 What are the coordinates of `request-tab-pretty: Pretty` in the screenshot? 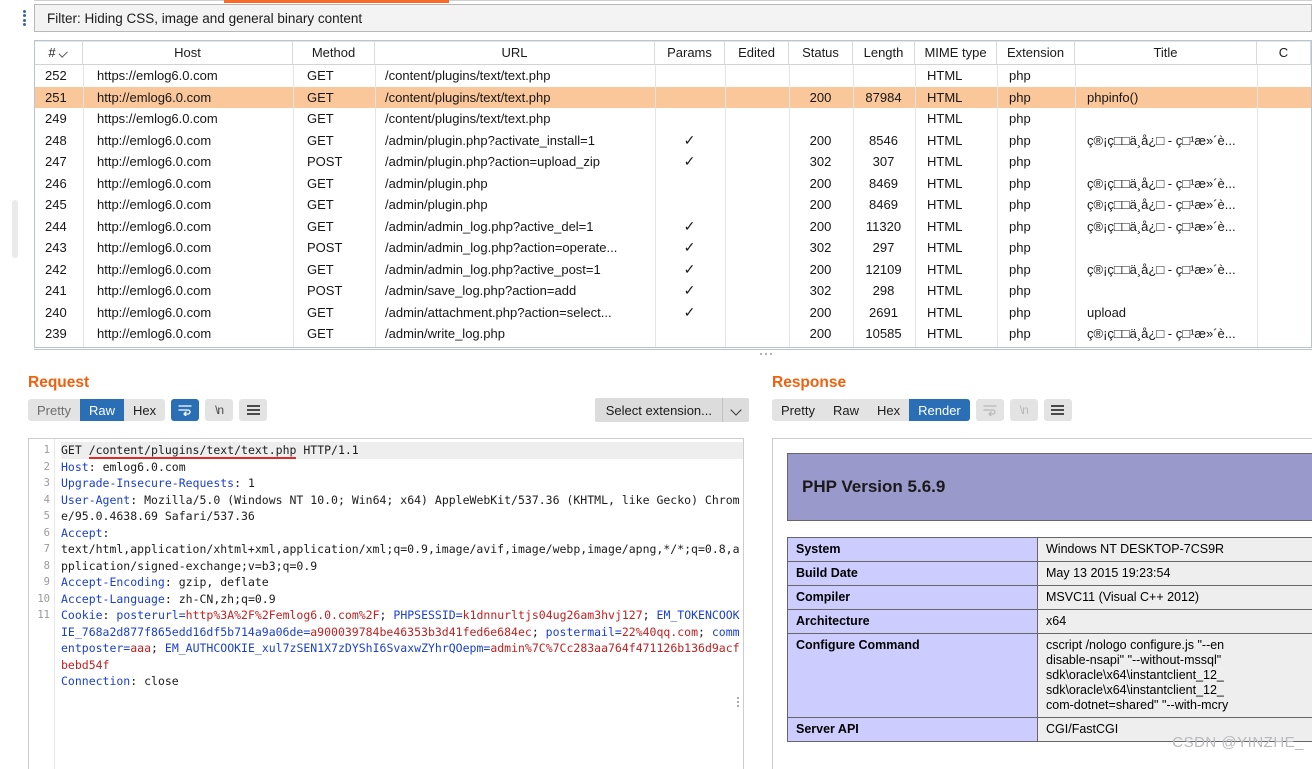 It's located at (54, 410).